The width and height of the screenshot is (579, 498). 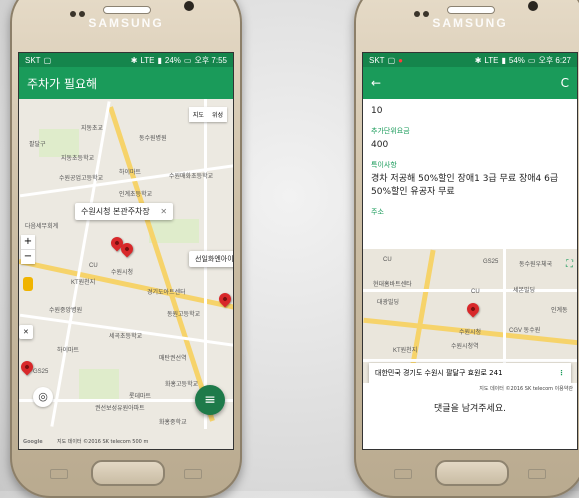 I want to click on map-label: 수원매화초등학교, so click(x=191, y=177).